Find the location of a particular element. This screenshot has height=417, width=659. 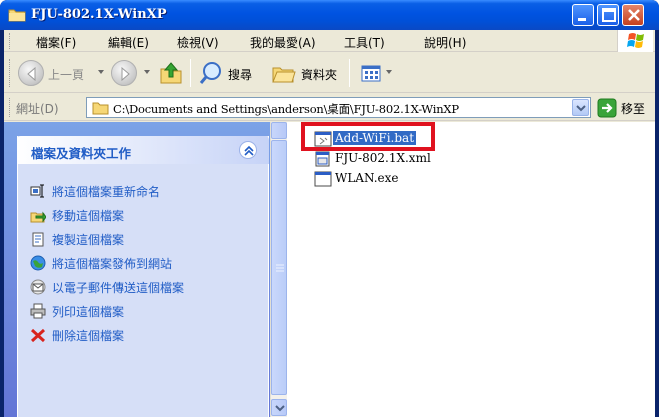

go-arrow-icon is located at coordinates (607, 108).